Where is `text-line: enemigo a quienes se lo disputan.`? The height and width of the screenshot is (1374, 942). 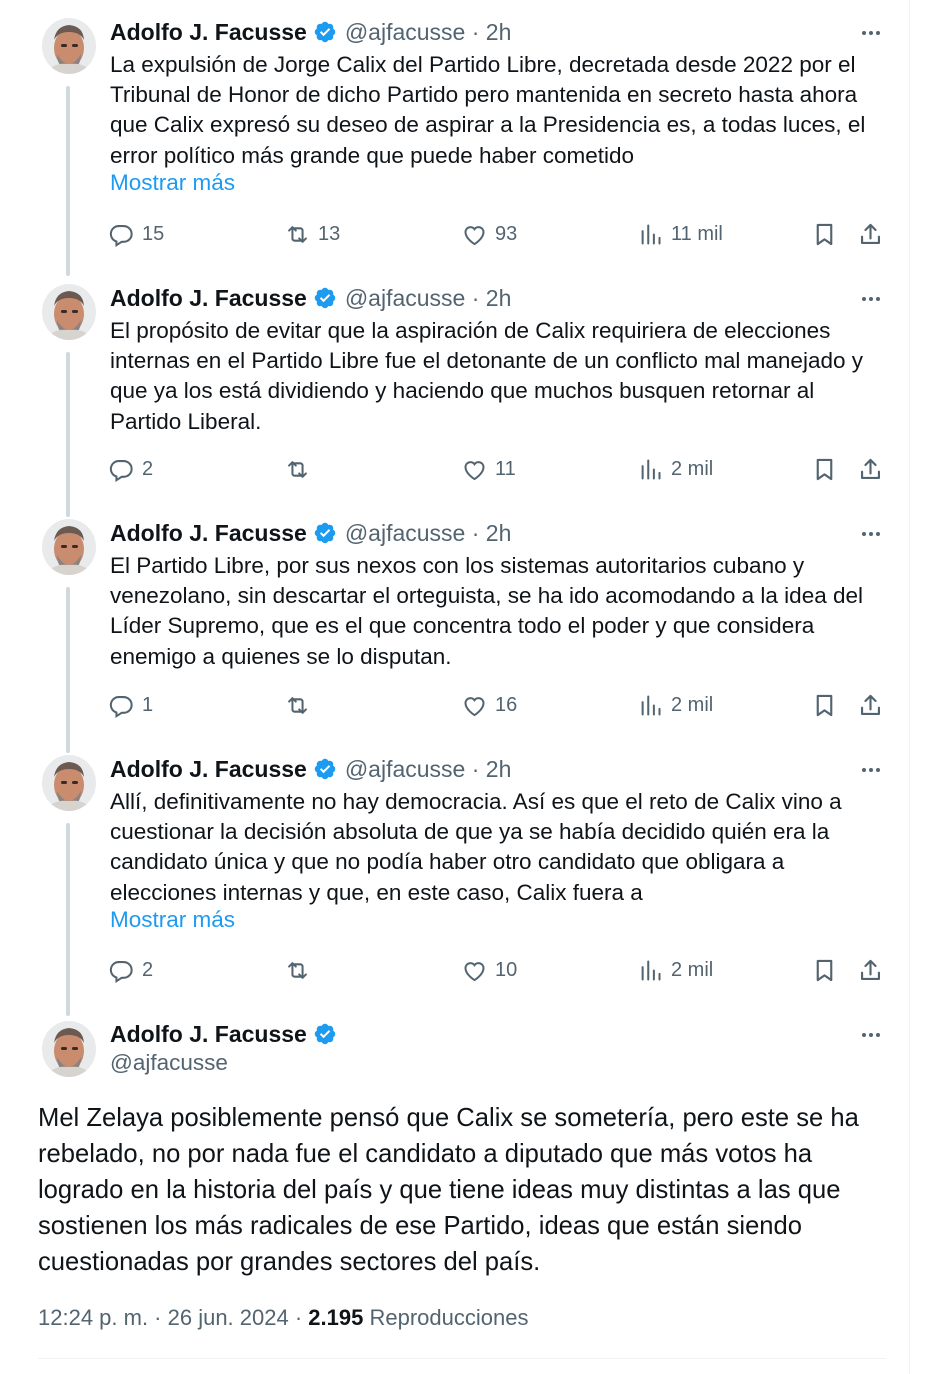
text-line: enemigo a quienes se lo disputan. is located at coordinates (281, 656).